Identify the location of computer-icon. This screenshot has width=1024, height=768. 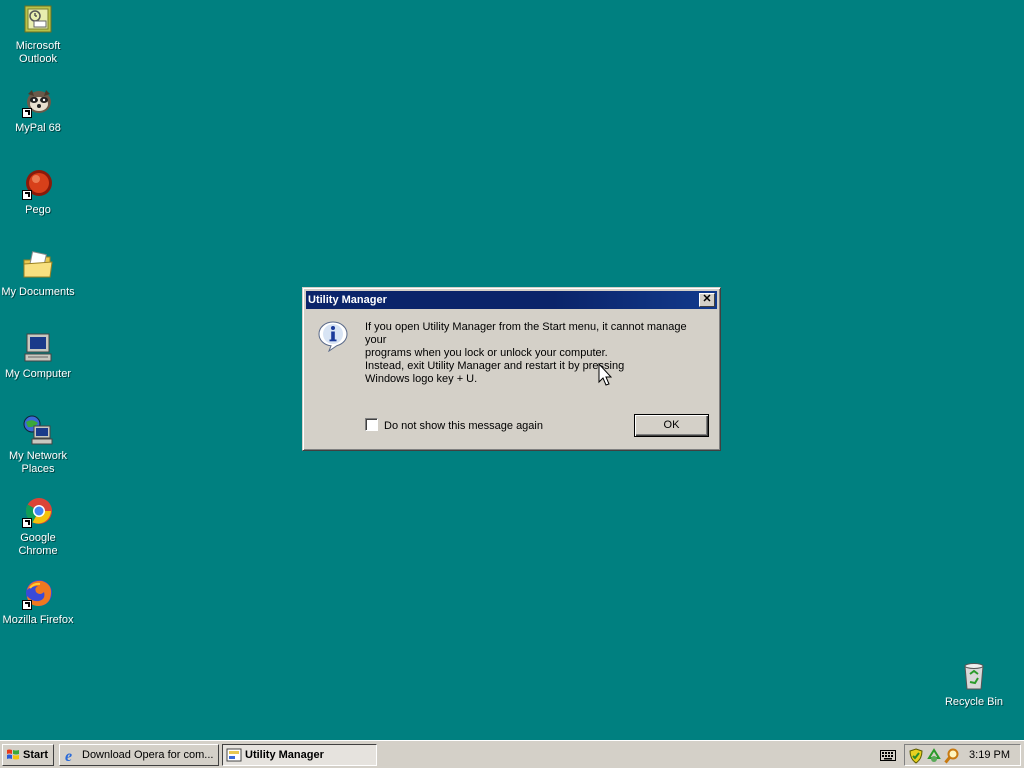
(38, 348).